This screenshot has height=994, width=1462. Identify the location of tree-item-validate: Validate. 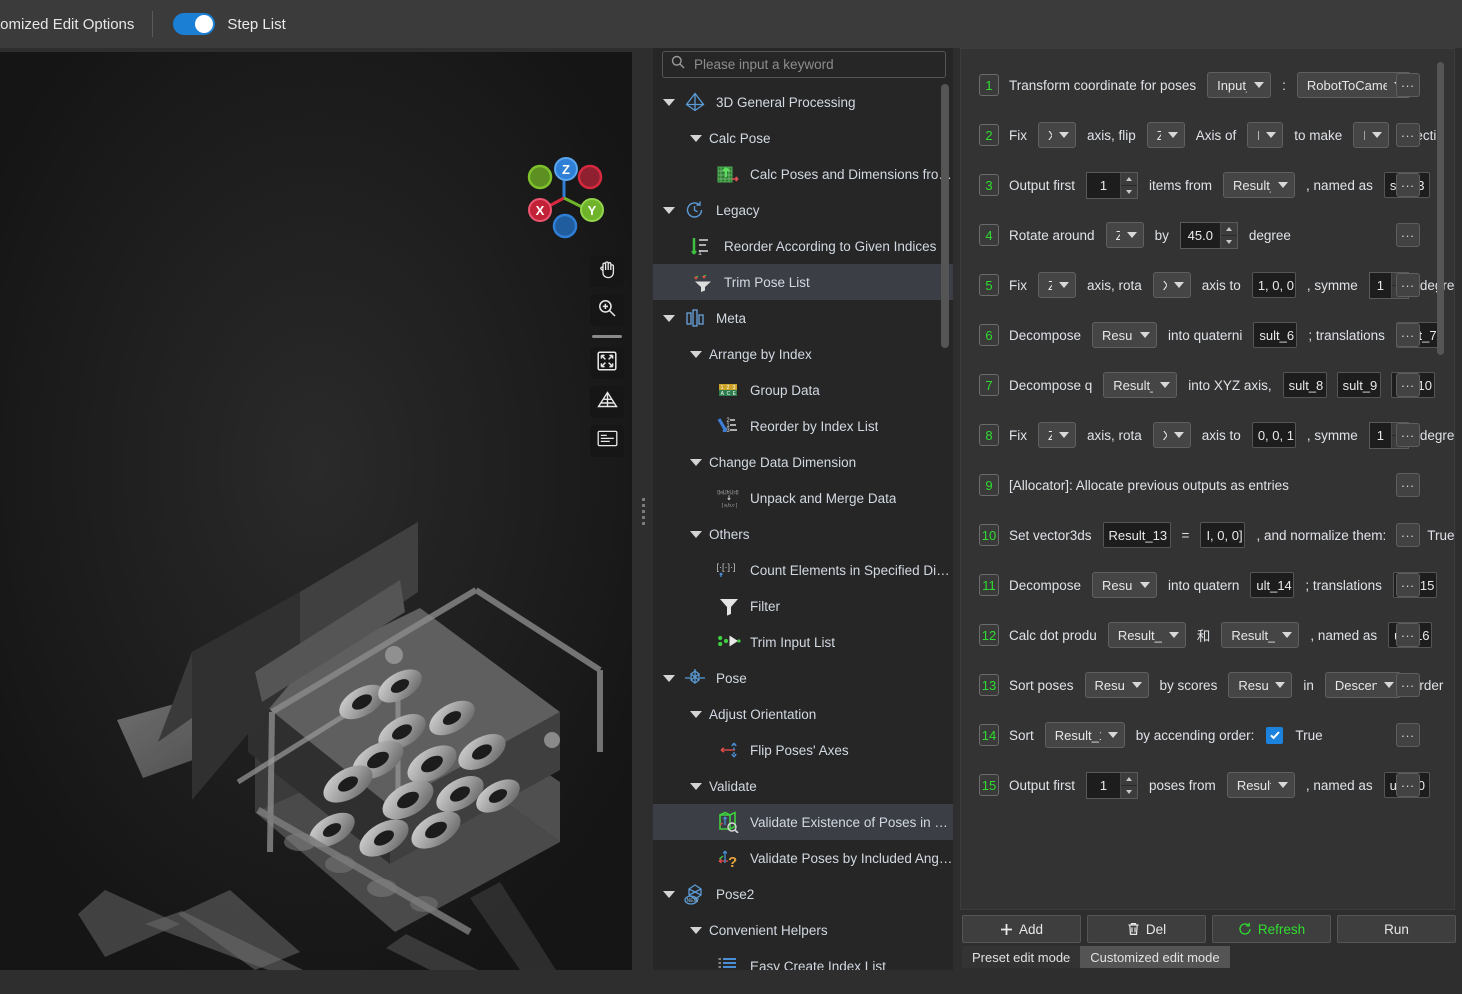
(803, 786).